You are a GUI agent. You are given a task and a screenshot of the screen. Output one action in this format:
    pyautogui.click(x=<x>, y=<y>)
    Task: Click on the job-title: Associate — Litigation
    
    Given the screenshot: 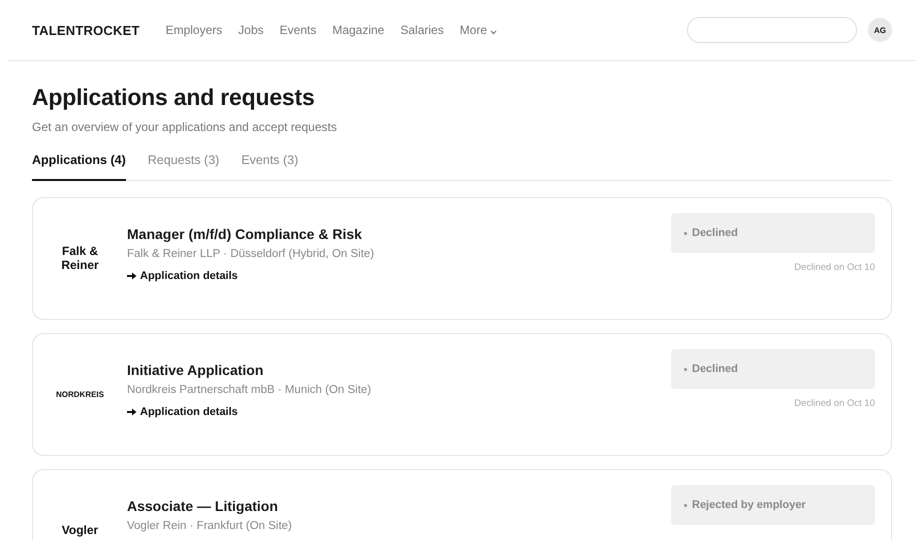 What is the action you would take?
    pyautogui.click(x=203, y=506)
    